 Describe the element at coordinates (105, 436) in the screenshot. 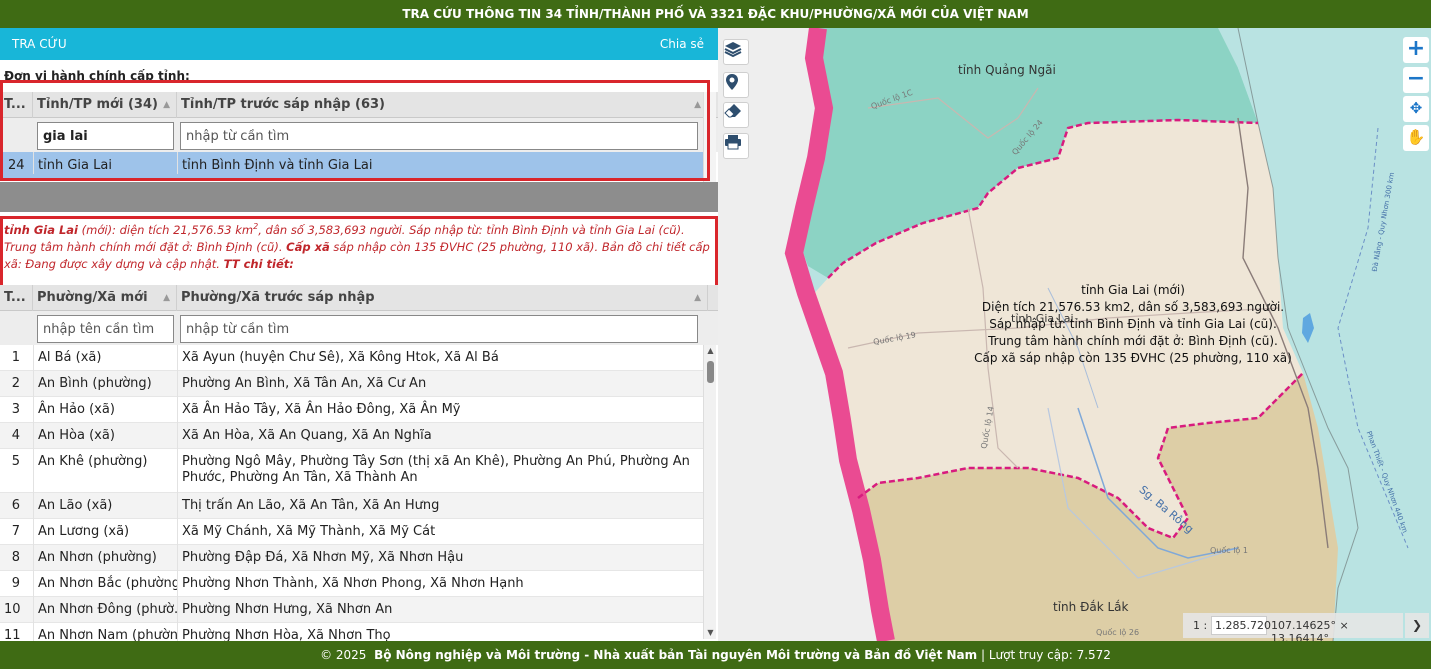

I see `commune-row-new: An Hòa (xã)` at that location.